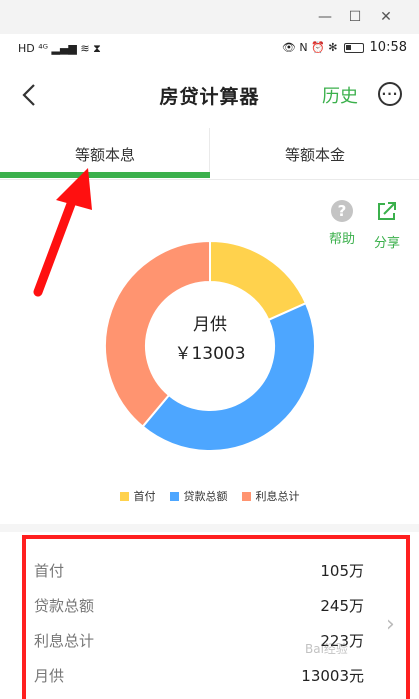 The height and width of the screenshot is (699, 419). Describe the element at coordinates (105, 175) in the screenshot. I see `active-tab-indicator` at that location.